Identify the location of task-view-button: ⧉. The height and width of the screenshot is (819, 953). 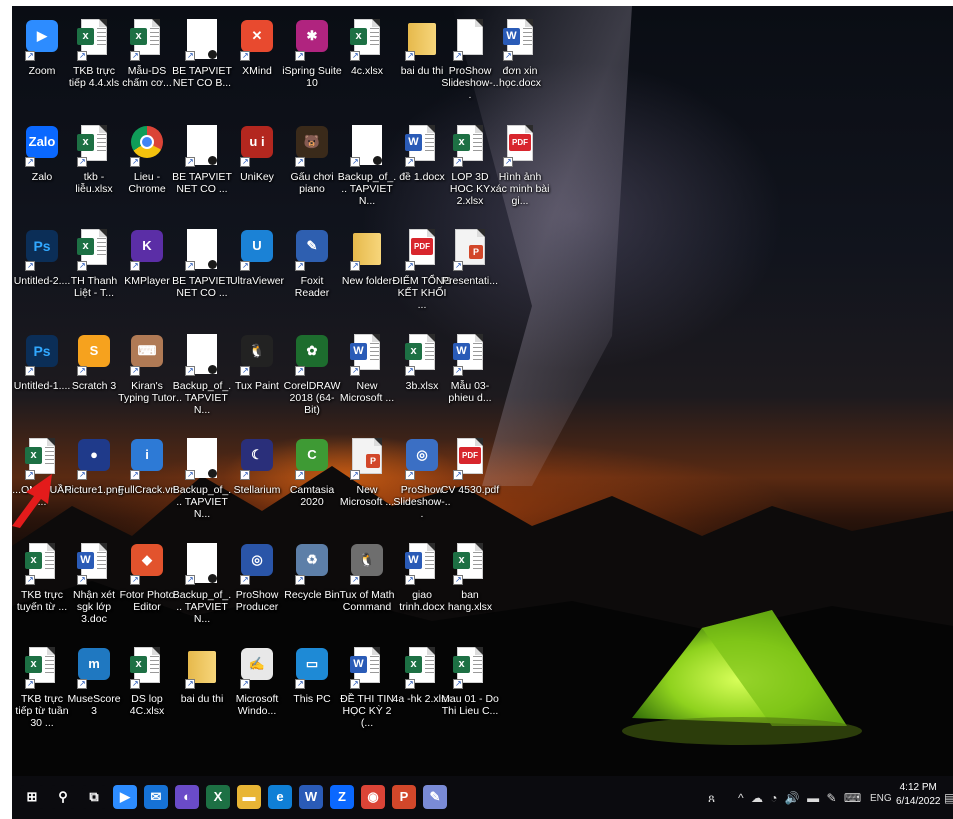
(94, 797).